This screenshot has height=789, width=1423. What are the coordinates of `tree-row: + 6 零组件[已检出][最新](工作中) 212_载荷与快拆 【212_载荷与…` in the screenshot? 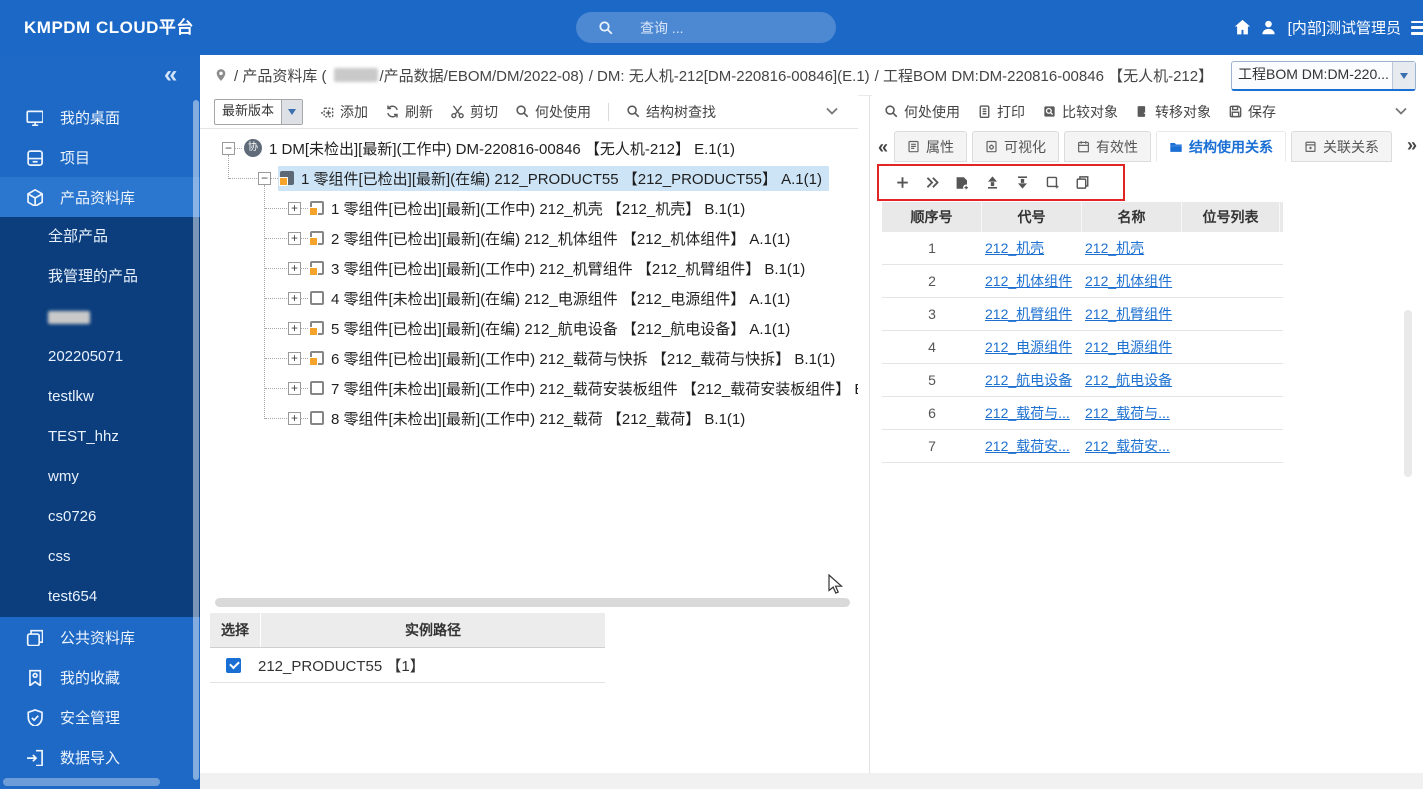 It's located at (565, 358).